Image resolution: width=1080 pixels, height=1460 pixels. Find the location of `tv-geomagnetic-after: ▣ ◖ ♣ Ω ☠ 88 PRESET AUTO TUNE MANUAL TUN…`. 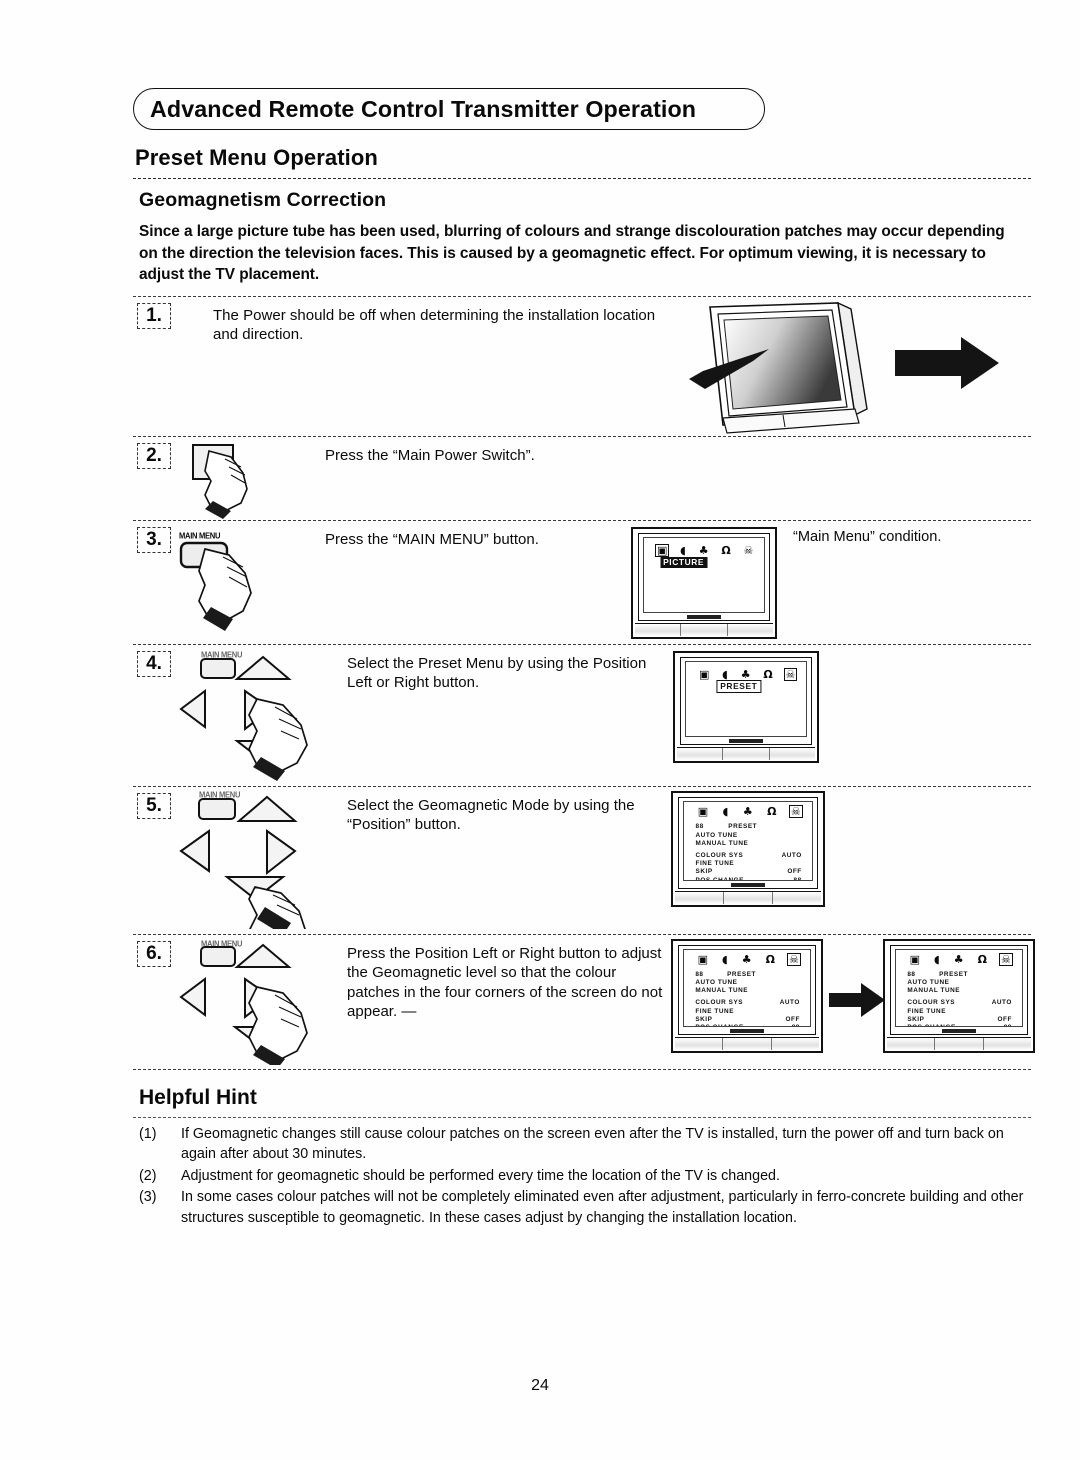

tv-geomagnetic-after: ▣ ◖ ♣ Ω ☠ 88 PRESET AUTO TUNE MANUAL TUN… is located at coordinates (959, 995).